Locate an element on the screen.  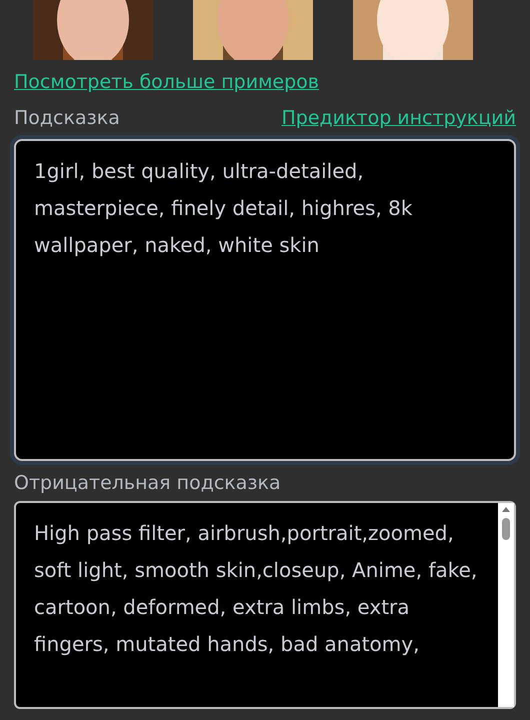
more-examples-link: Посмотреть больше примеров is located at coordinates (166, 82).